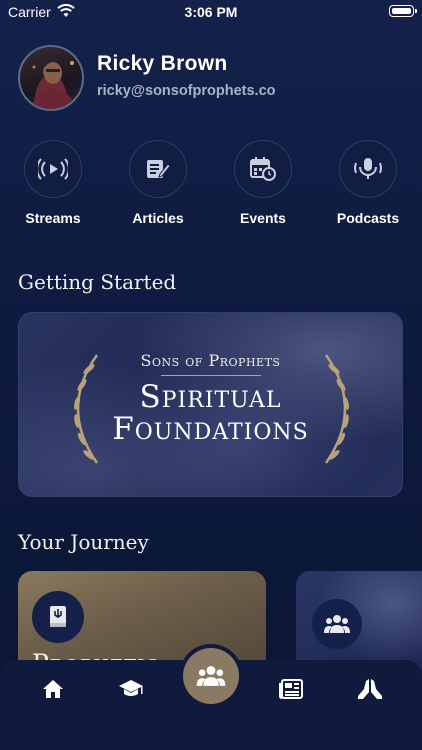  I want to click on newspaper-icon, so click(291, 689).